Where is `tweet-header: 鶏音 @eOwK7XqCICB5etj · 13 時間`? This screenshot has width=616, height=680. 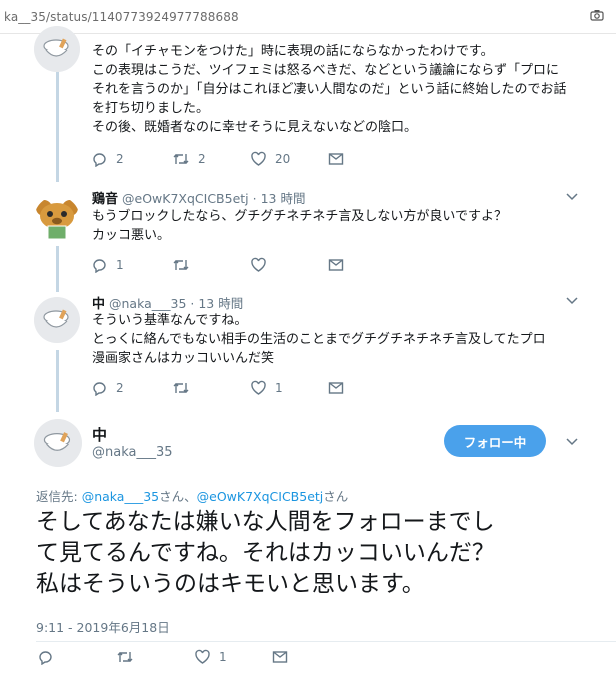 tweet-header: 鶏音 @eOwK7XqCICB5etj · 13 時間 is located at coordinates (198, 197).